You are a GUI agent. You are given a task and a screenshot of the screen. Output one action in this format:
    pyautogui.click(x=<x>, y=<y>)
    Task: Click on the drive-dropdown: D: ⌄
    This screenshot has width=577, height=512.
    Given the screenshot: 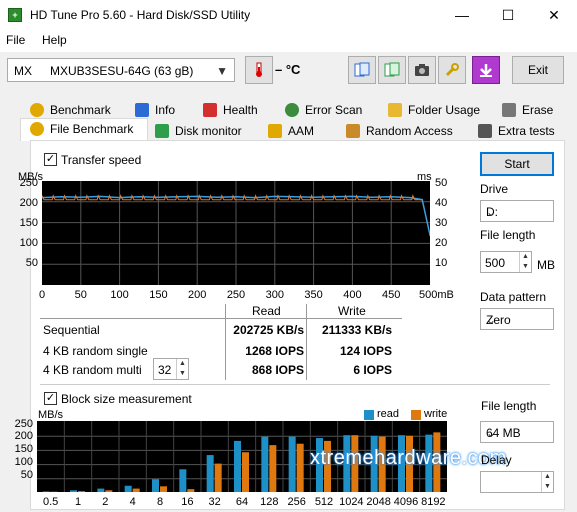 What is the action you would take?
    pyautogui.click(x=517, y=211)
    